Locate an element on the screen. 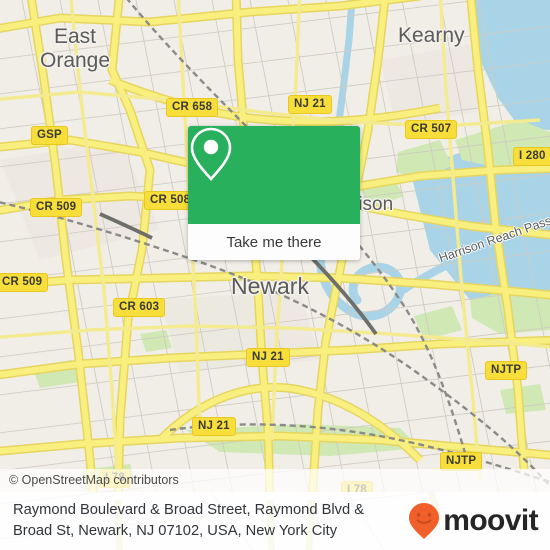 This screenshot has width=550, height=550. moovit-logo: moovit is located at coordinates (473, 521).